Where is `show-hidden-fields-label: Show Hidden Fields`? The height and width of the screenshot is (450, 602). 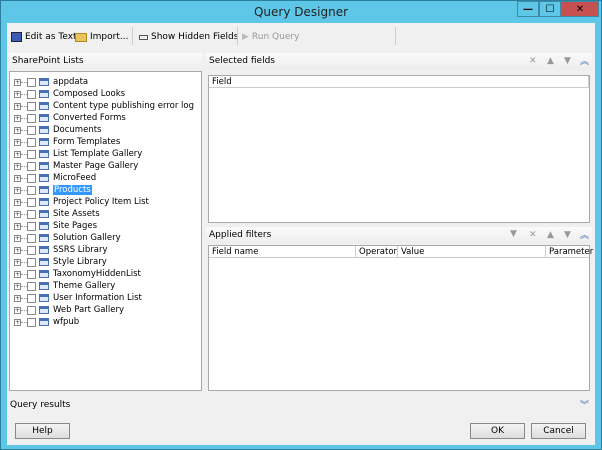 show-hidden-fields-label: Show Hidden Fields is located at coordinates (195, 37).